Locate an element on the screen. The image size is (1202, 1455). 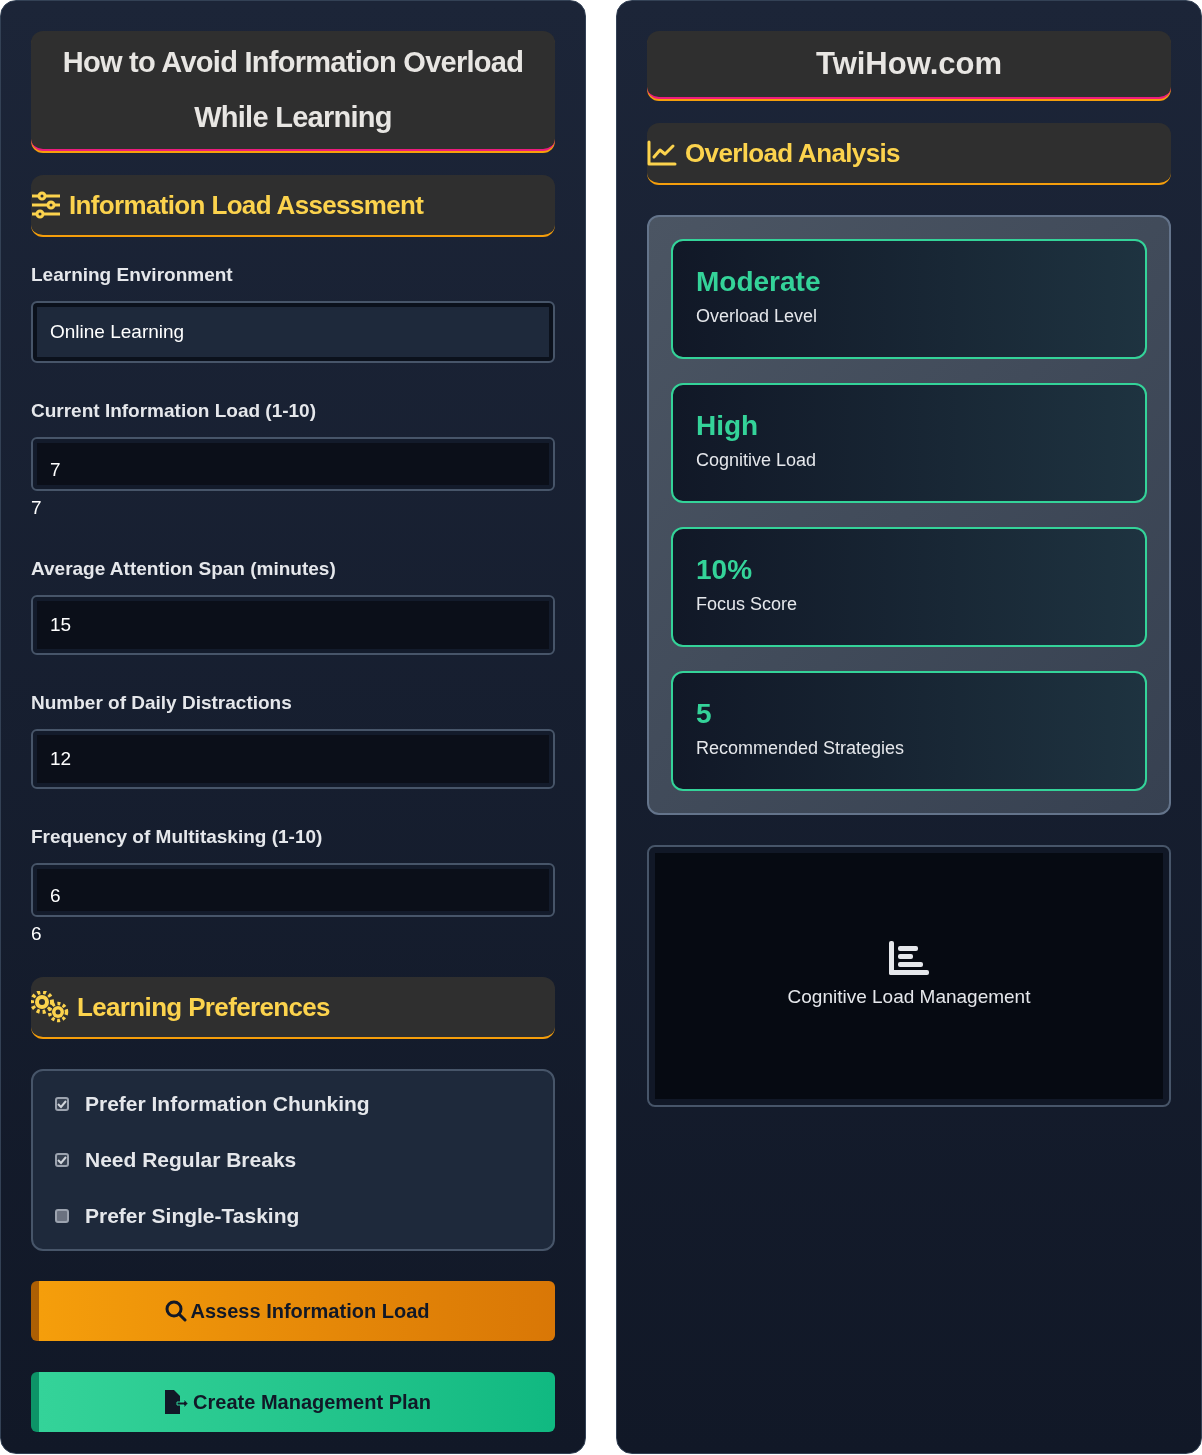
result-value: 5 is located at coordinates (704, 714).